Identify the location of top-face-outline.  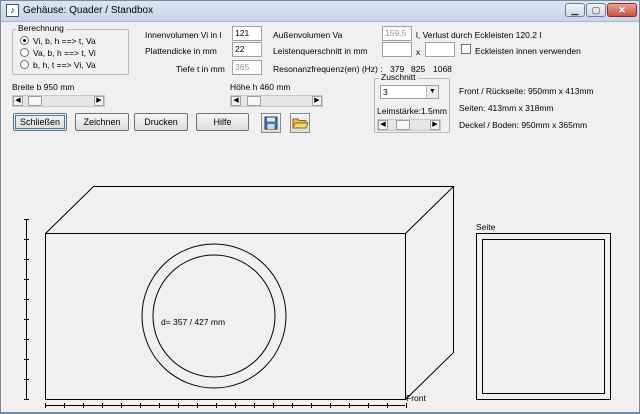
(250, 210).